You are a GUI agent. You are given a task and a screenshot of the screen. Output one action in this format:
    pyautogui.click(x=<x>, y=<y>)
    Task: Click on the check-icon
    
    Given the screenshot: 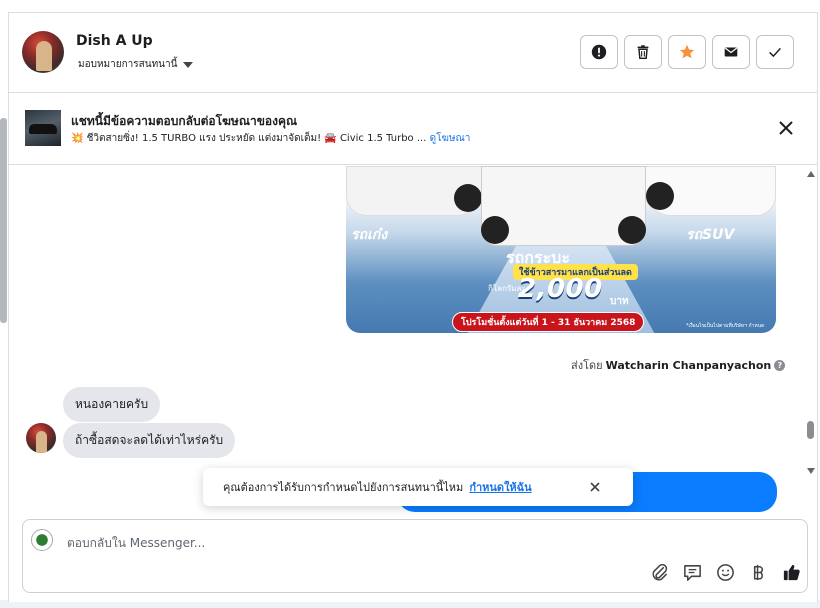 What is the action you would take?
    pyautogui.click(x=775, y=52)
    